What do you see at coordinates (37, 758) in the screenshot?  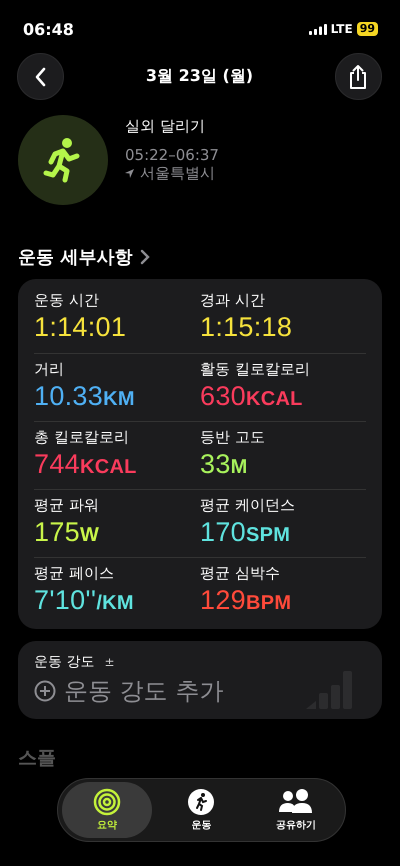 I see `section-heading: 스플` at bounding box center [37, 758].